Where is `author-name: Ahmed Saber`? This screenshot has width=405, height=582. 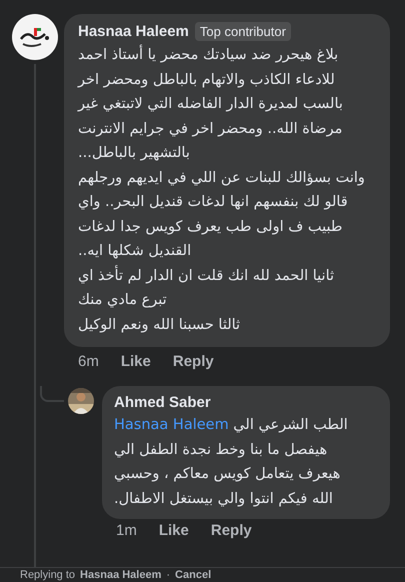 author-name: Ahmed Saber is located at coordinates (246, 402).